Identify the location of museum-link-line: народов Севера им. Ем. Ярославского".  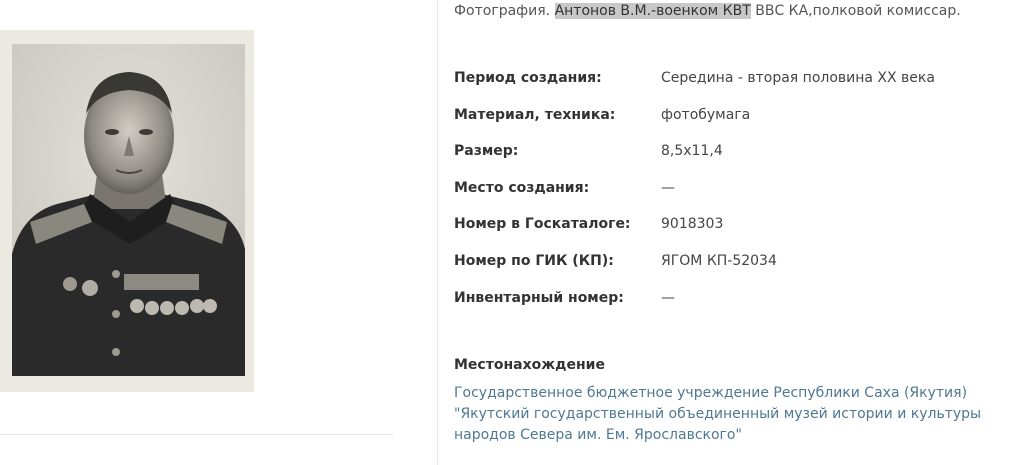
(598, 435).